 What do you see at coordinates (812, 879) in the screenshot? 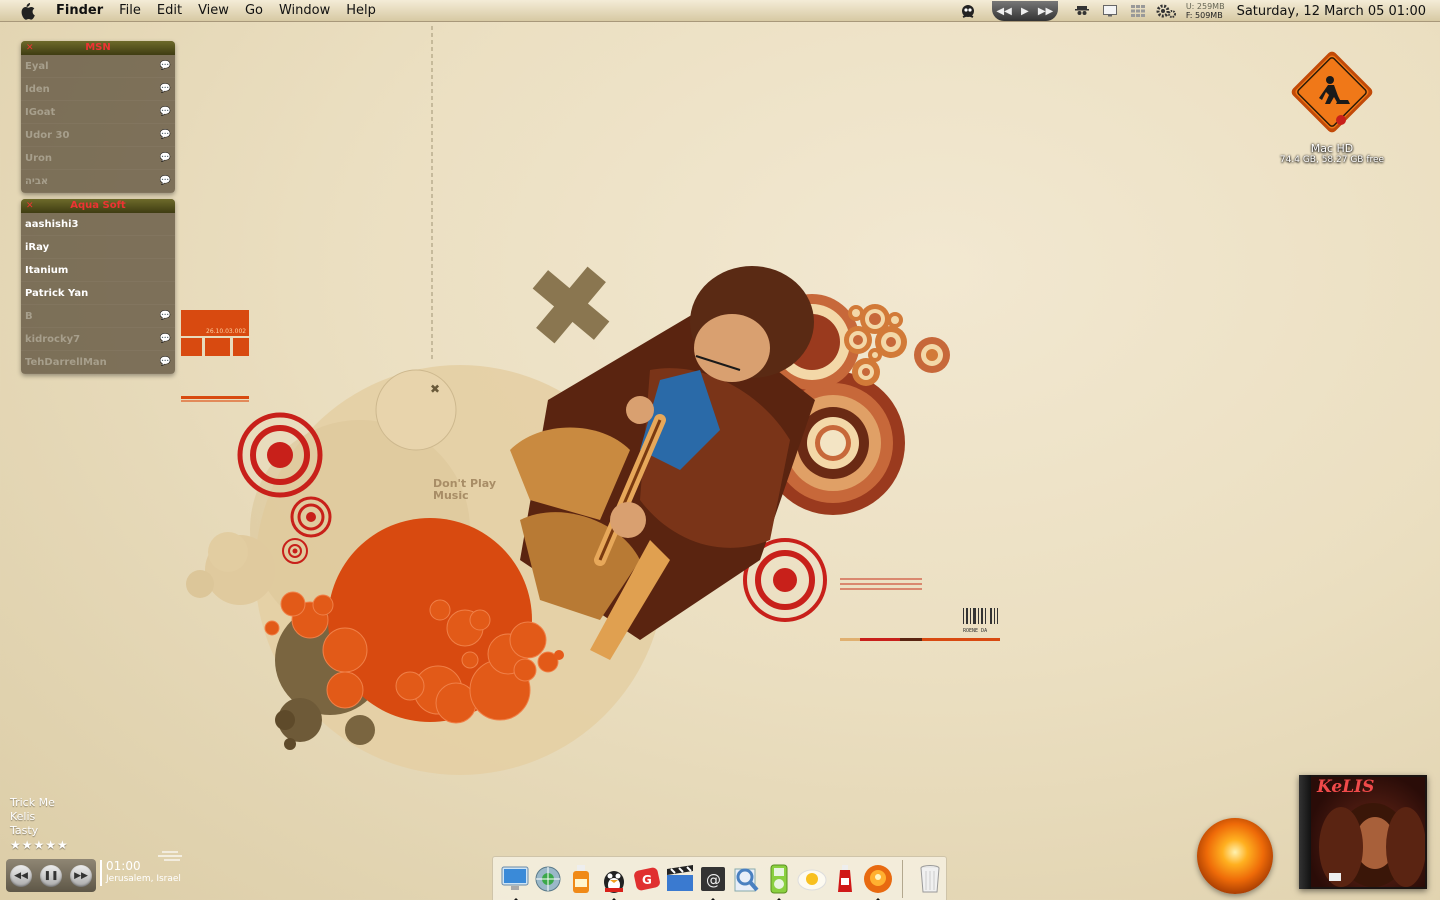
I see `egg-icon` at bounding box center [812, 879].